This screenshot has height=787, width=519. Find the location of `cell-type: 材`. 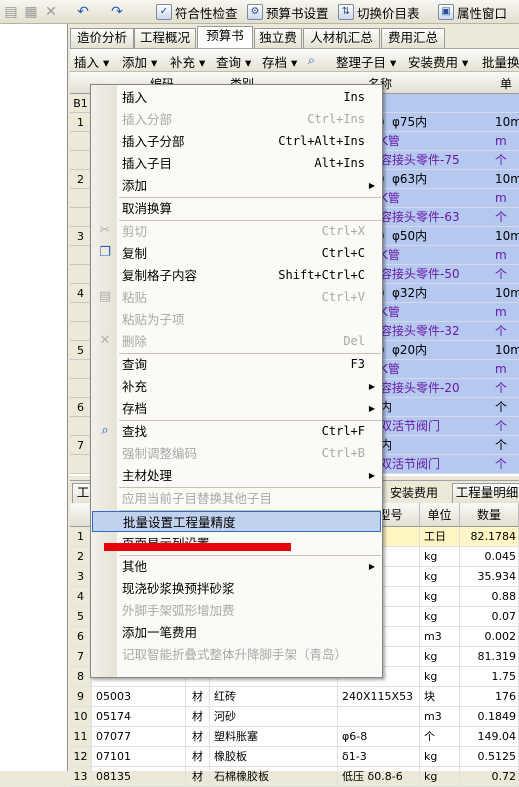

cell-type: 材 is located at coordinates (198, 737).